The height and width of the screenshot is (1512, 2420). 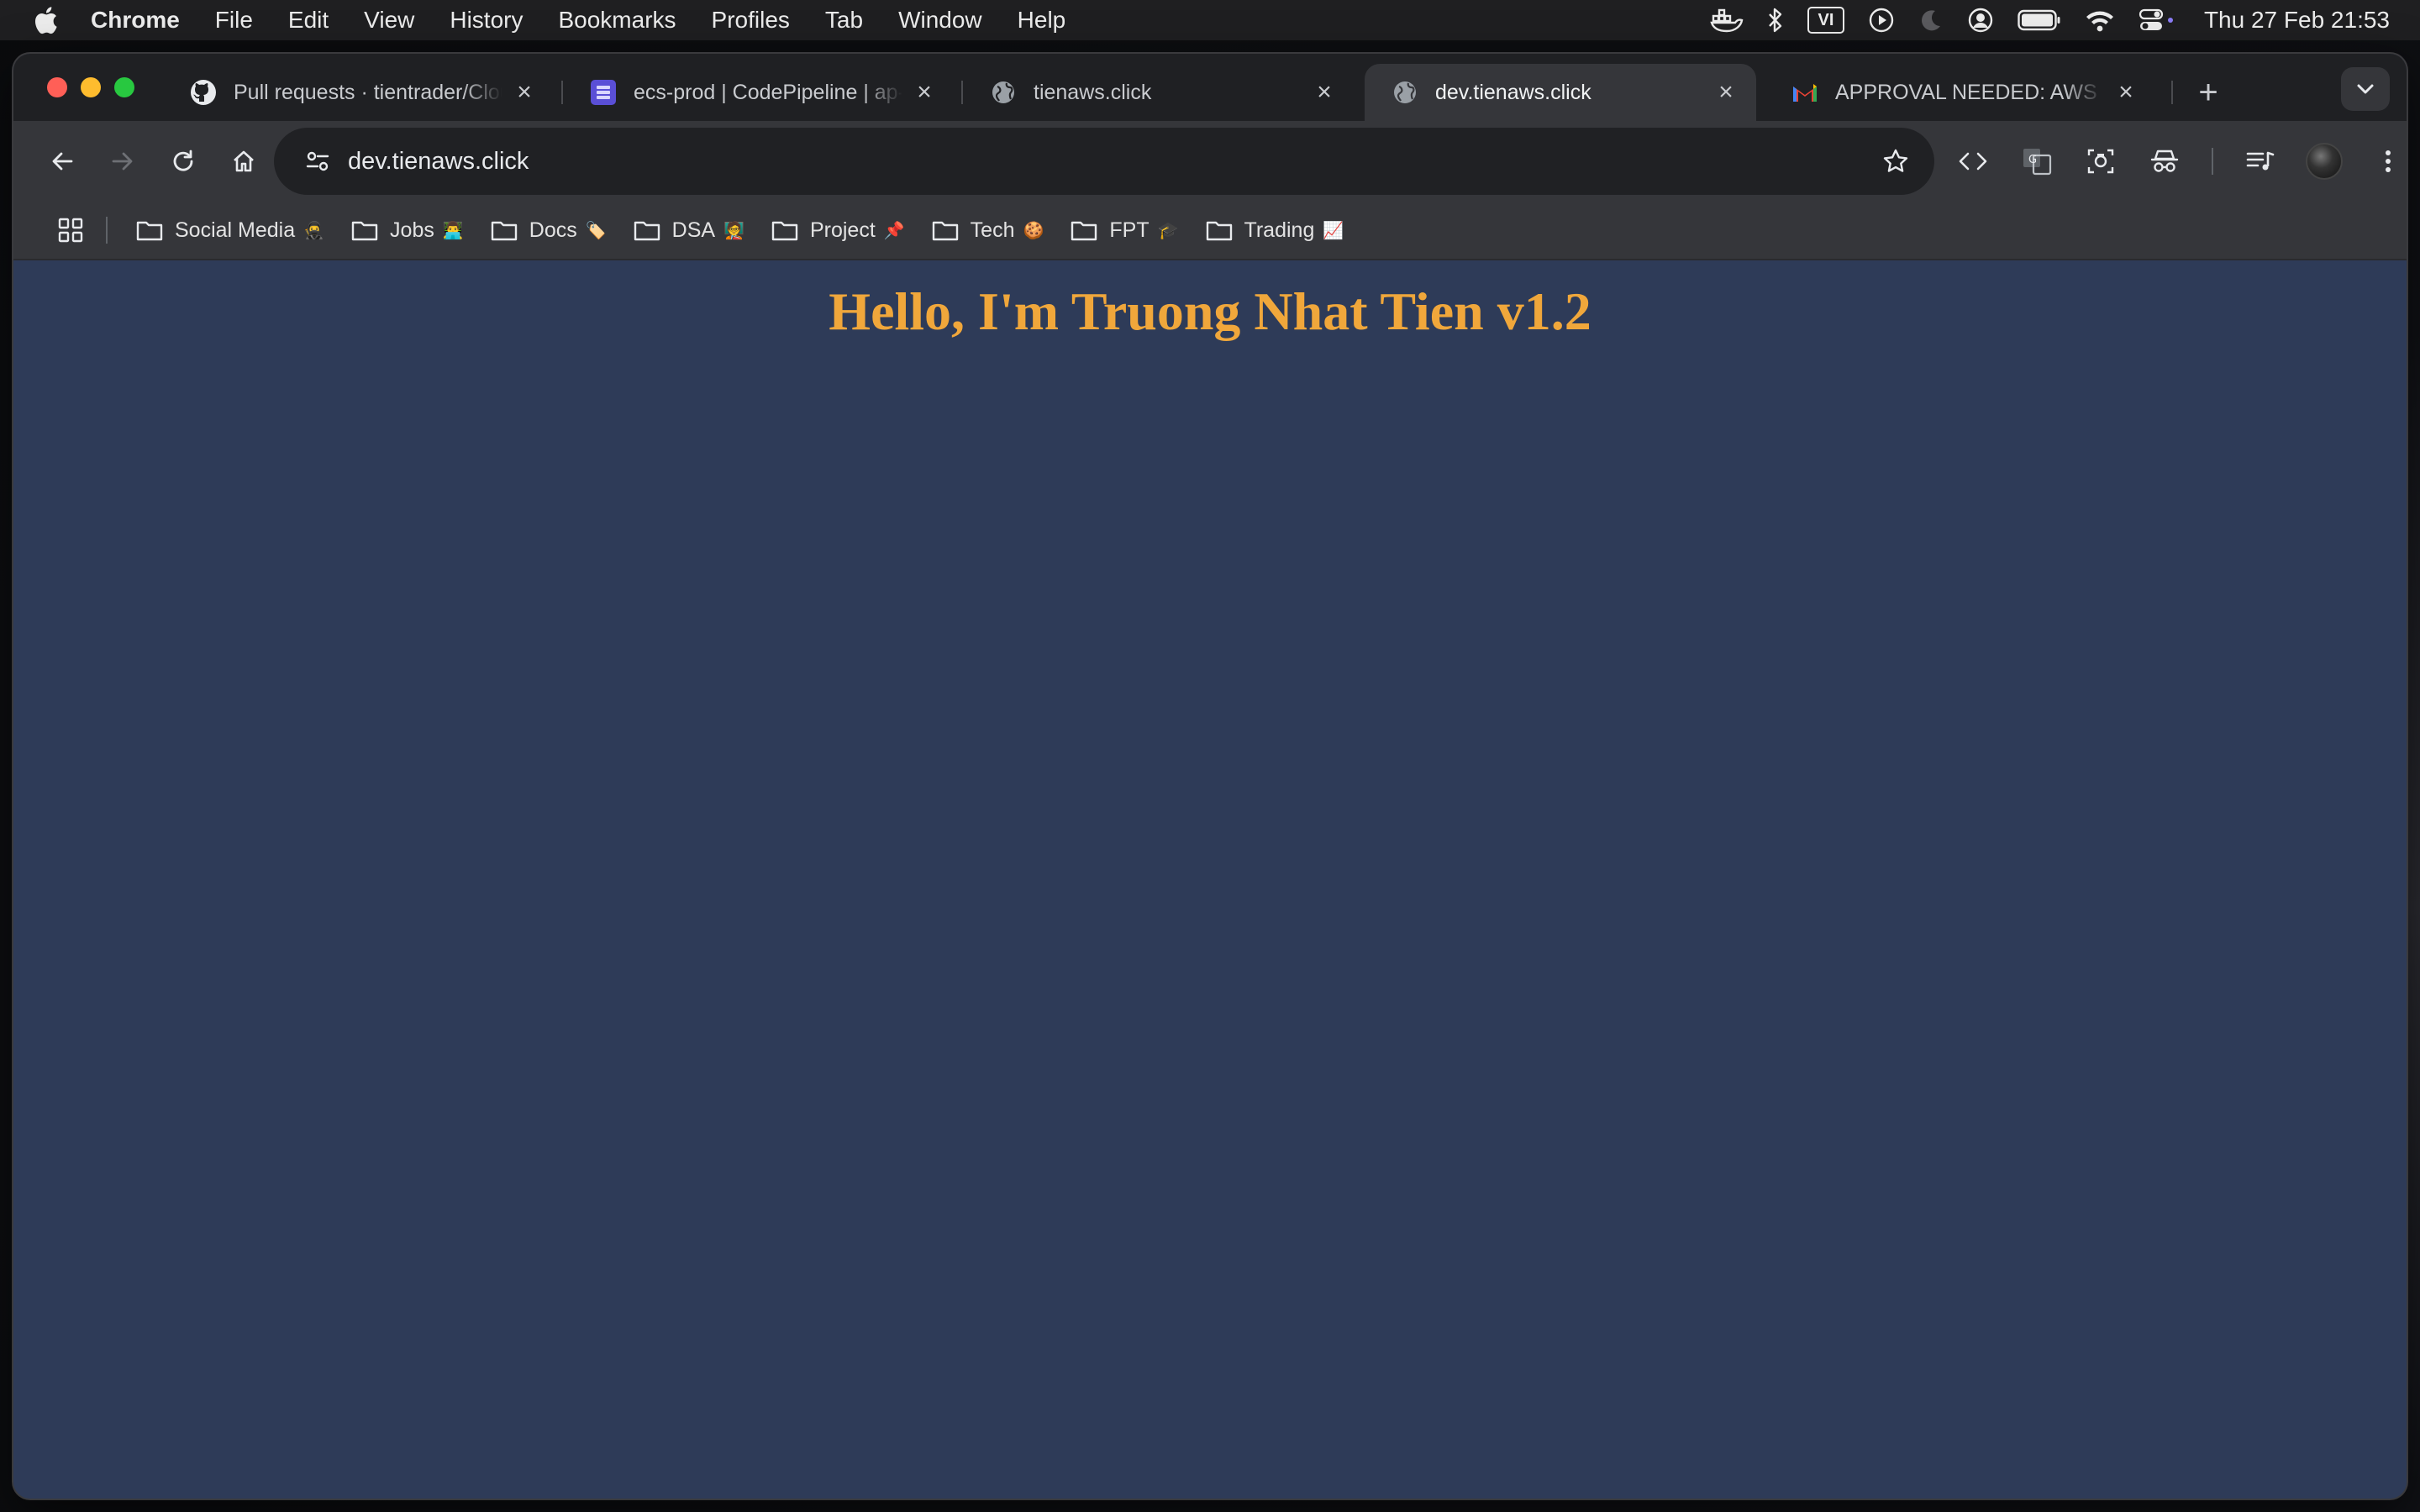 What do you see at coordinates (2100, 161) in the screenshot?
I see `screenshot-camera-icon` at bounding box center [2100, 161].